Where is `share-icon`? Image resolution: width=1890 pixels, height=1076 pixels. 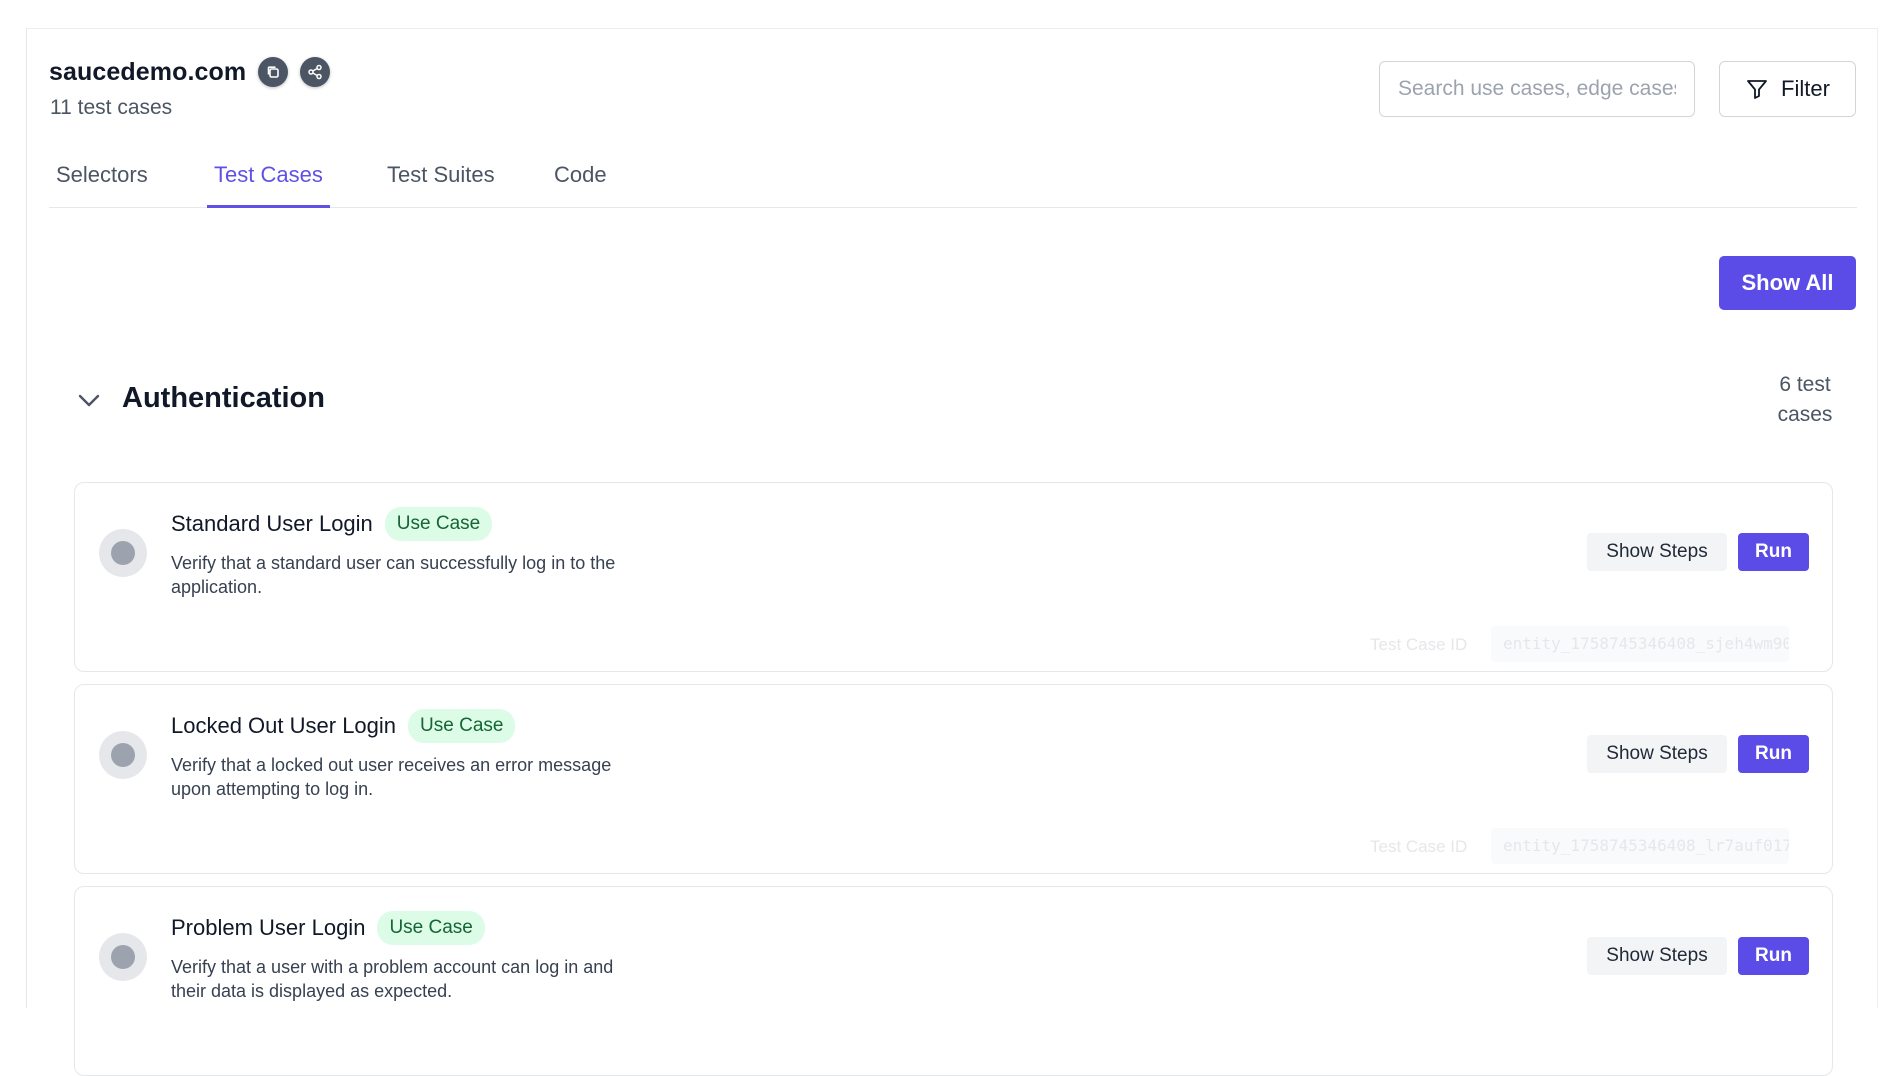 share-icon is located at coordinates (315, 72).